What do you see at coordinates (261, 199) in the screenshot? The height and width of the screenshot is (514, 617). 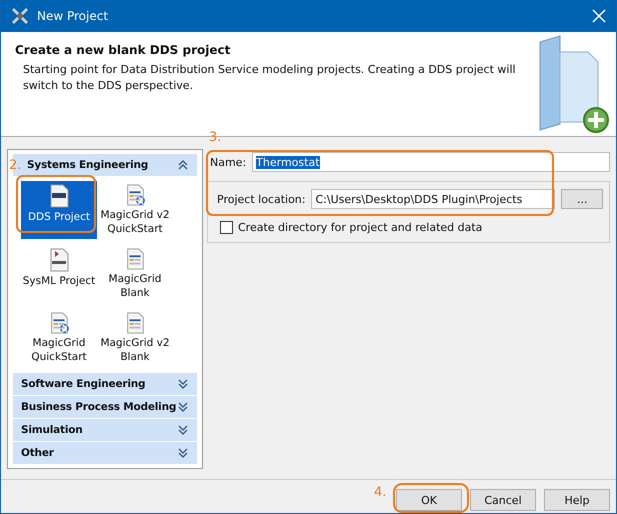 I see `location-label: Project location:` at bounding box center [261, 199].